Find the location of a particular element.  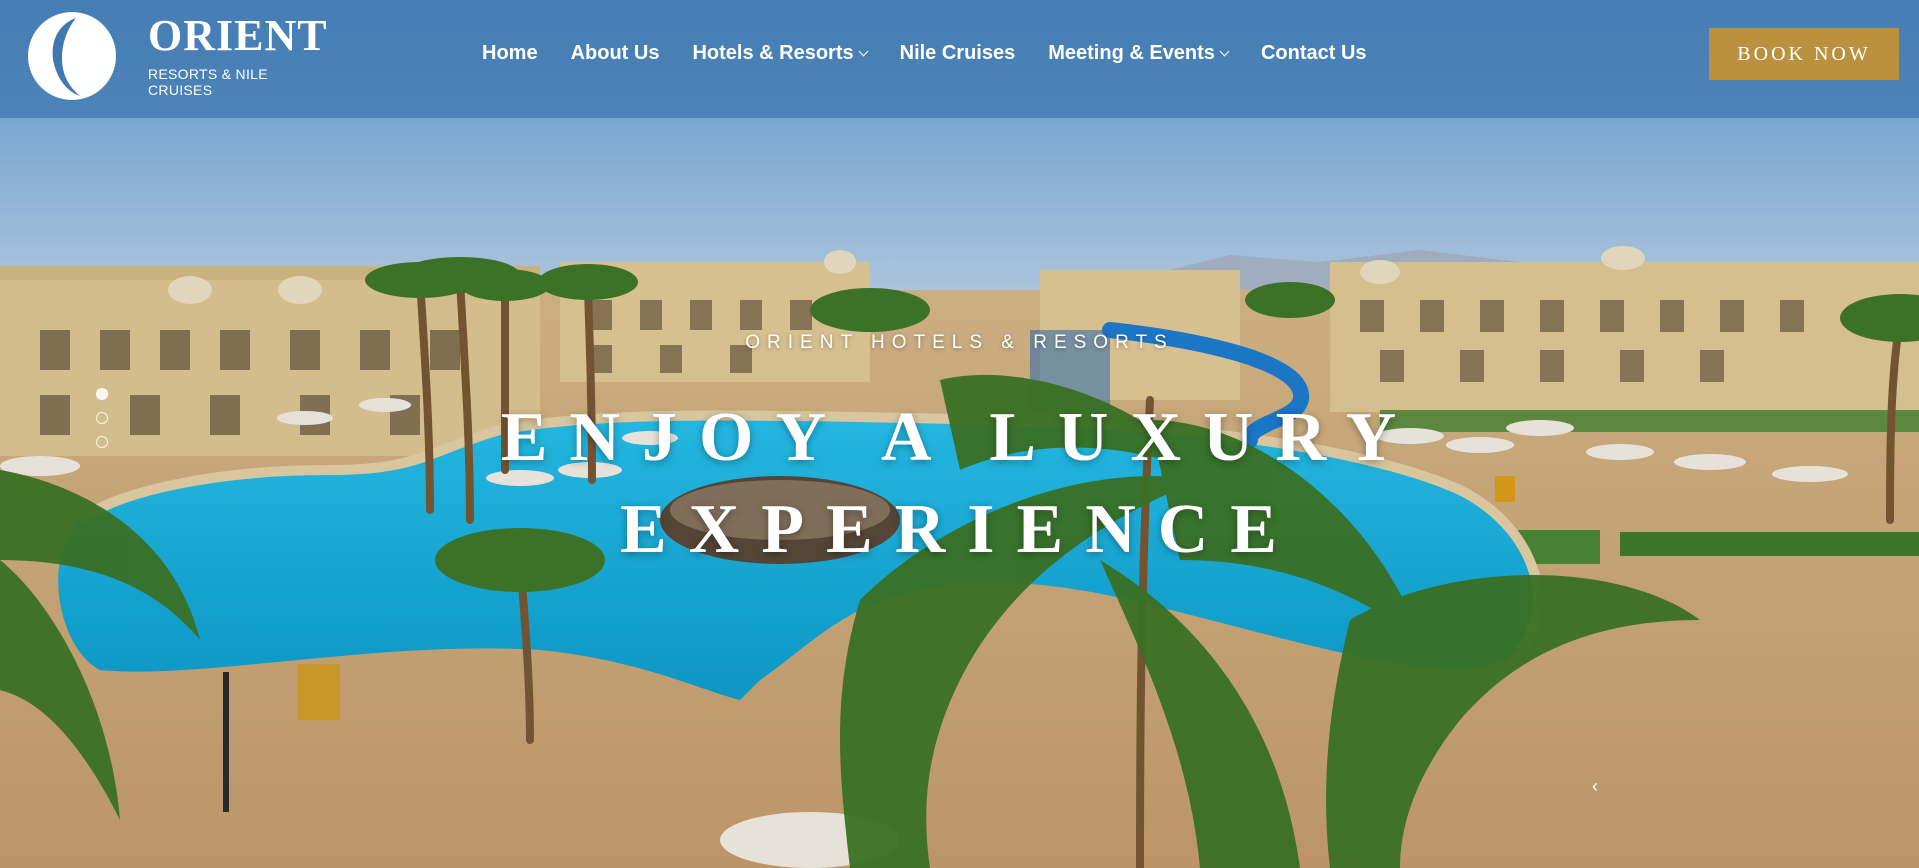

logo-text: ORIENT RESORTS & NILE CRUISES is located at coordinates (238, 55).